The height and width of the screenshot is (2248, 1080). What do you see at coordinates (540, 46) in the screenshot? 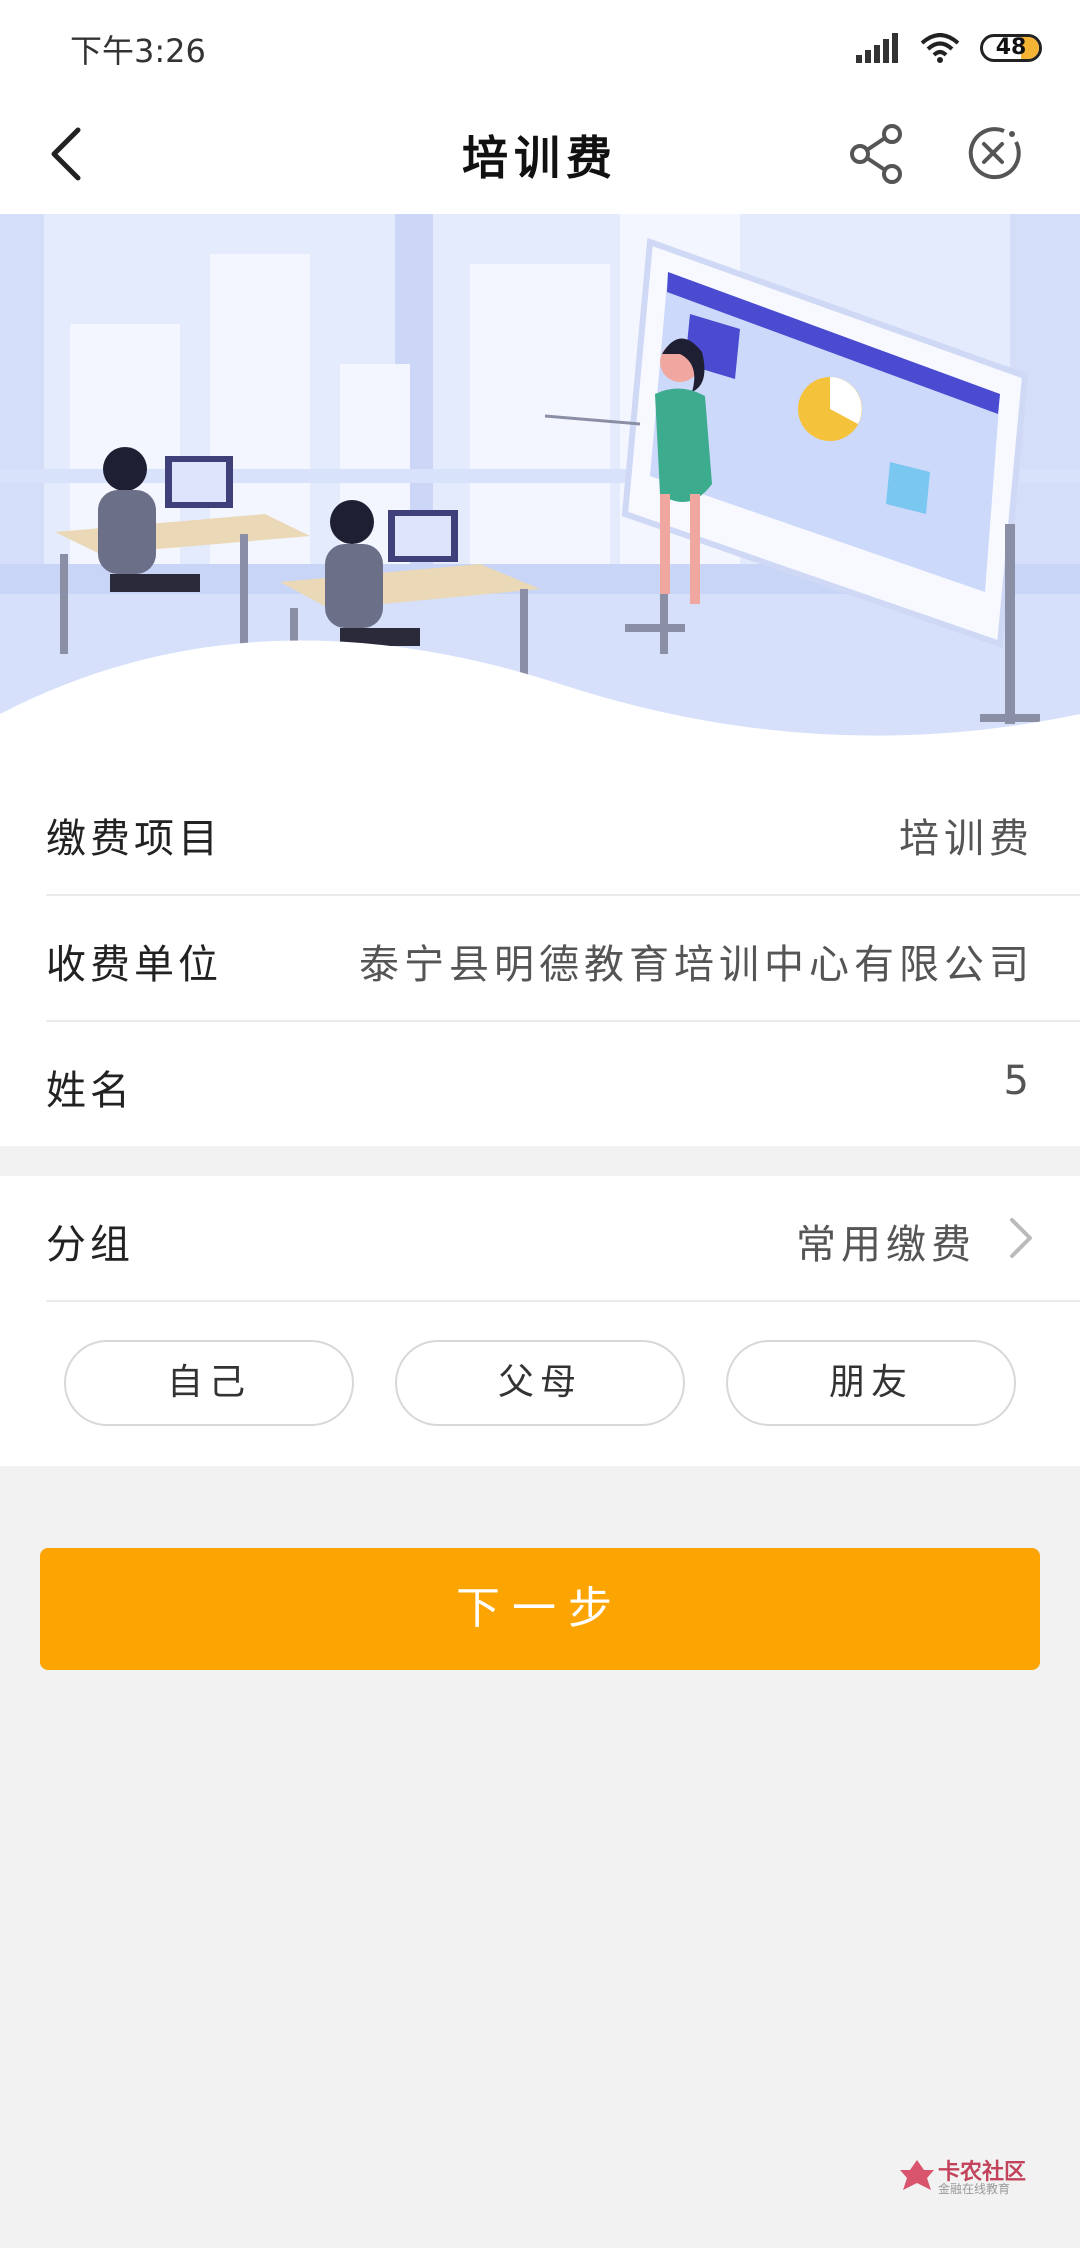
I see `status-bar: 下午3:26 48` at bounding box center [540, 46].